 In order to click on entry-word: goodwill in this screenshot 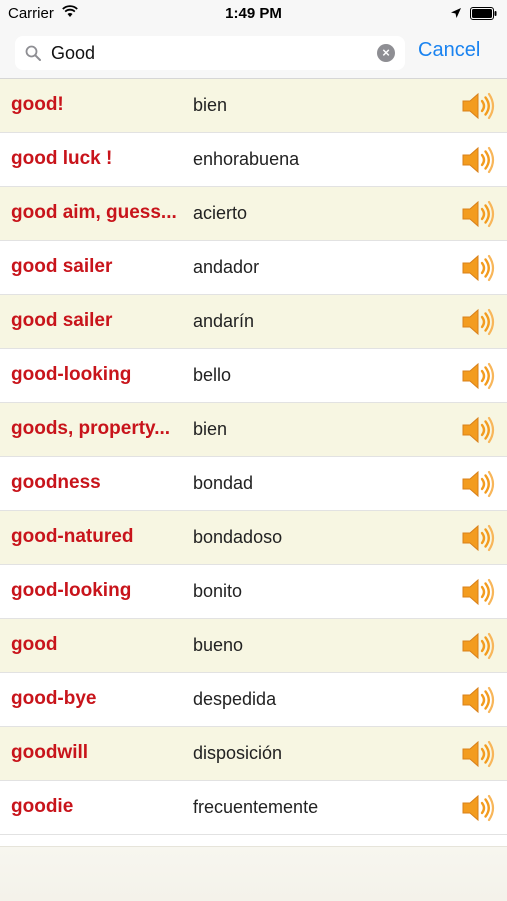, I will do `click(50, 752)`.